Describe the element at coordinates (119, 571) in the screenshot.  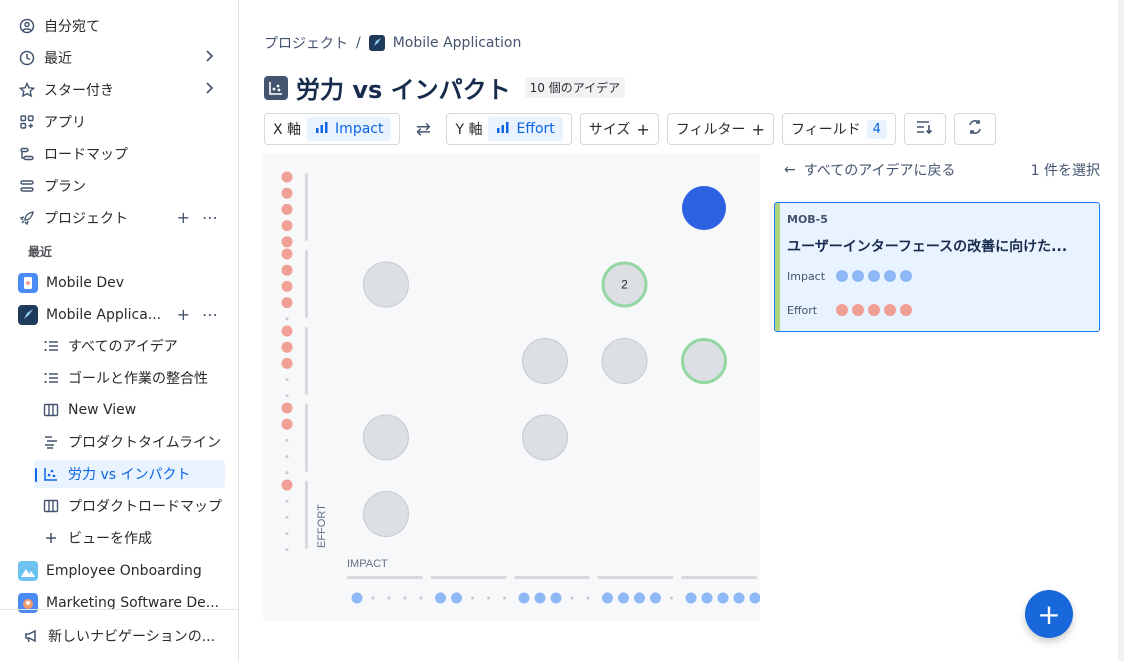
I see `sidebar-project-more-0: Employee Onboarding` at that location.